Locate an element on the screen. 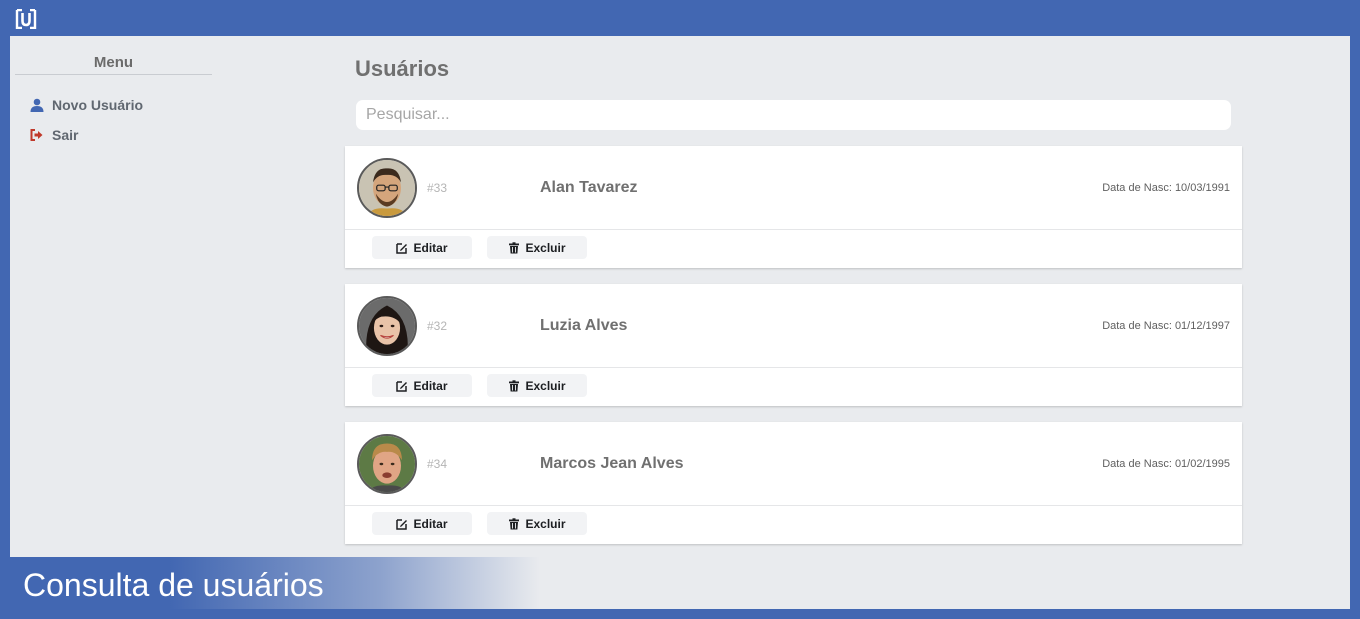 Image resolution: width=1360 pixels, height=619 pixels. search-input is located at coordinates (793, 115).